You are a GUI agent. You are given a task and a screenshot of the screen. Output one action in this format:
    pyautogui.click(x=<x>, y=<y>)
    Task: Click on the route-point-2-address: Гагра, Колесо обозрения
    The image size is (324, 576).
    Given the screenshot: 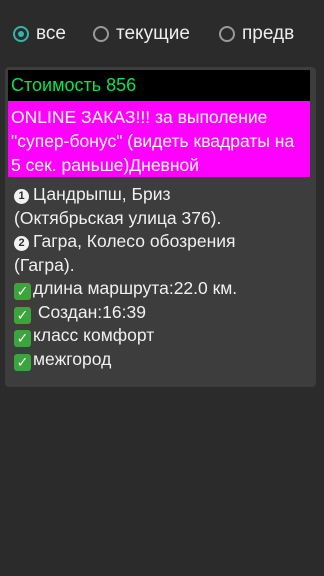 What is the action you would take?
    pyautogui.click(x=134, y=241)
    